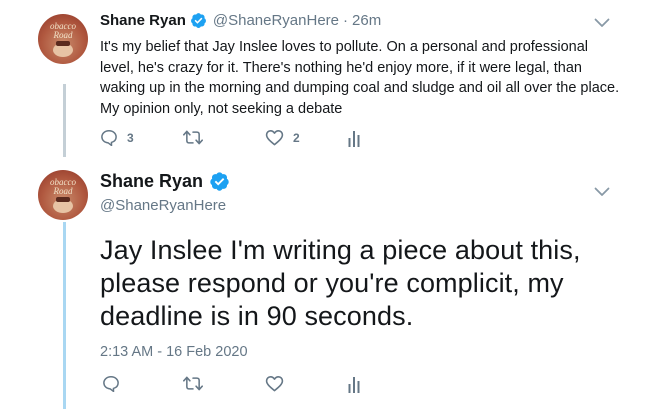 Image resolution: width=650 pixels, height=409 pixels. I want to click on like-button, so click(274, 383).